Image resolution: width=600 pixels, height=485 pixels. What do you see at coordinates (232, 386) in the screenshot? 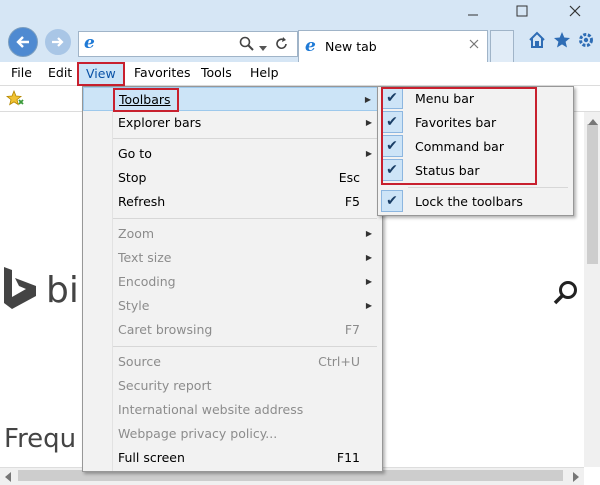
I see `menu-item-security-report: Security report` at bounding box center [232, 386].